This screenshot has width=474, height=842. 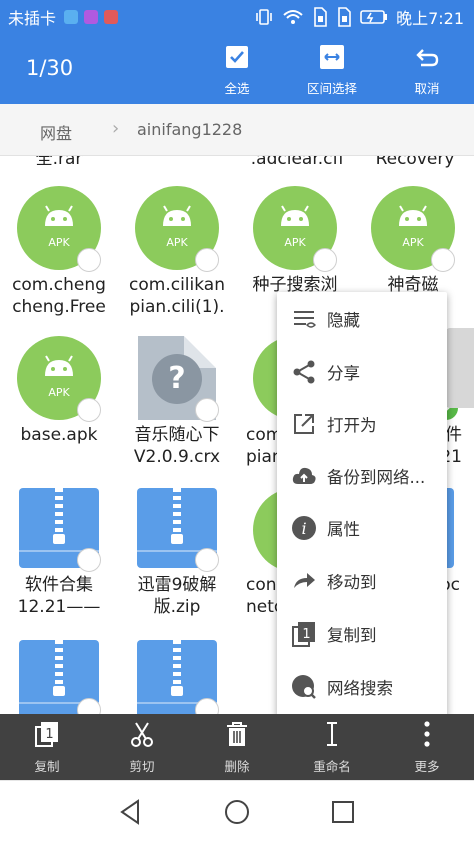 What do you see at coordinates (59, 435) in the screenshot?
I see `file-name: base.apk` at bounding box center [59, 435].